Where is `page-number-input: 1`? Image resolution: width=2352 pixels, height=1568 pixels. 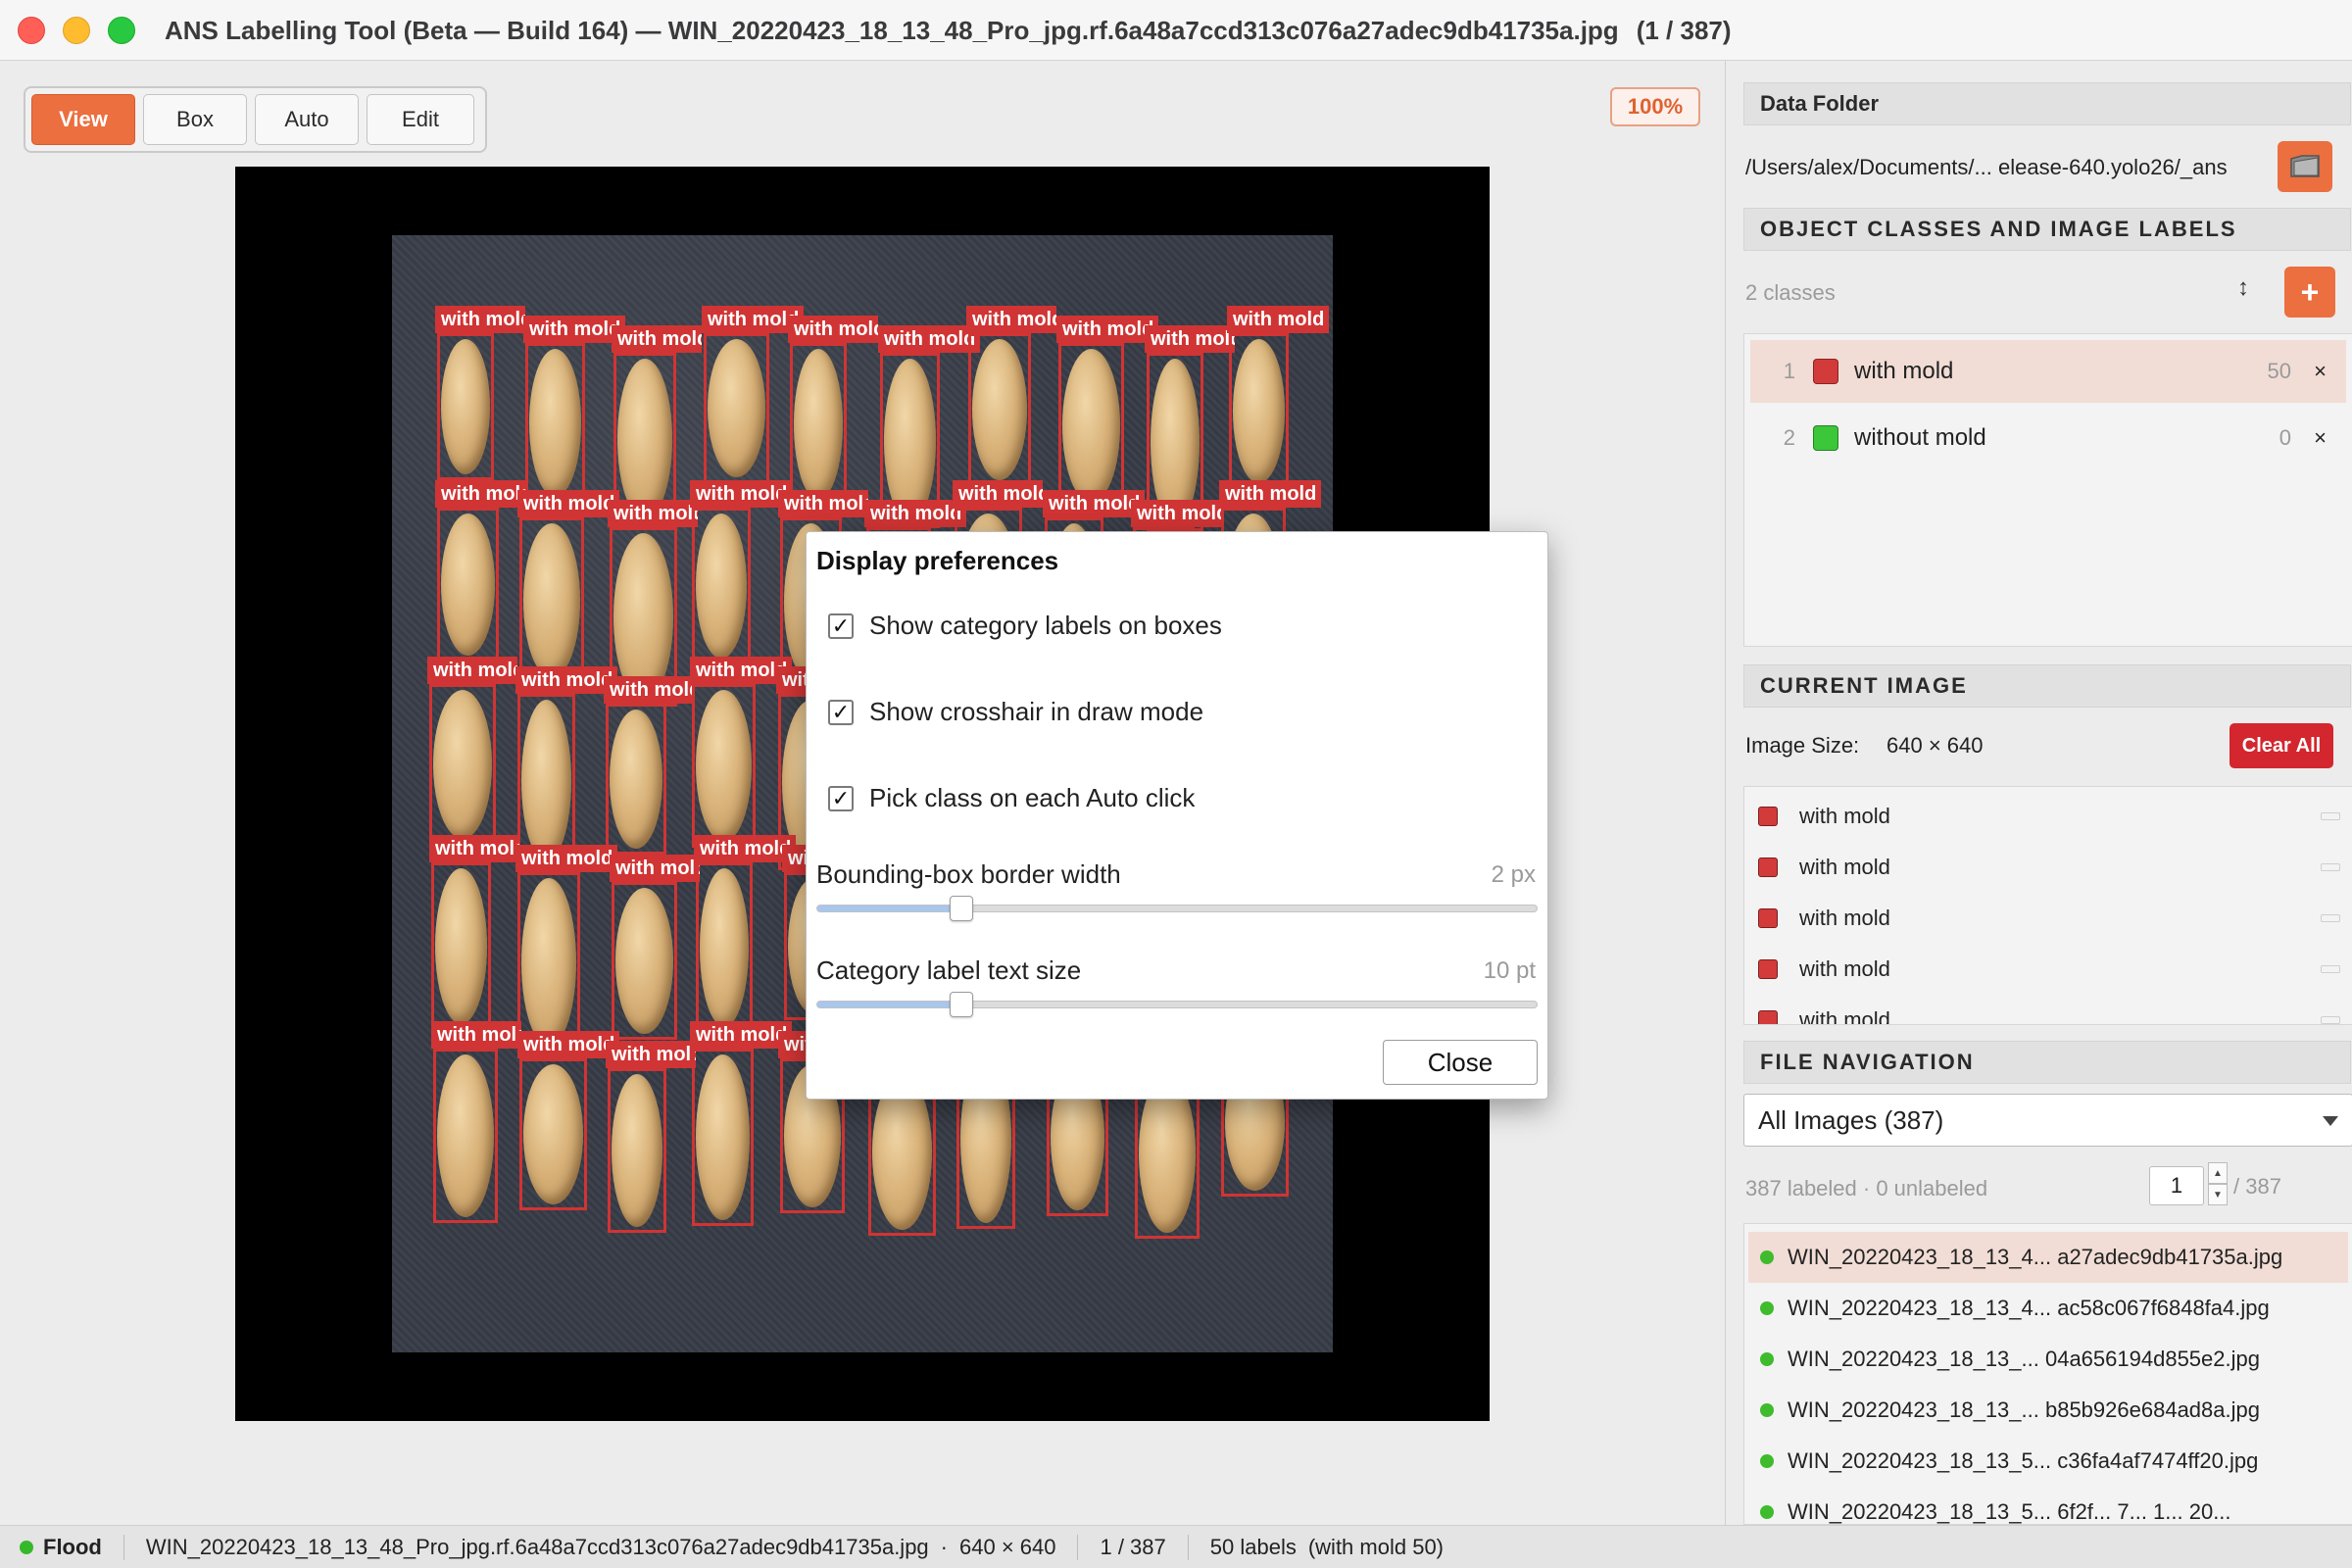
page-number-input: 1 is located at coordinates (2176, 1185).